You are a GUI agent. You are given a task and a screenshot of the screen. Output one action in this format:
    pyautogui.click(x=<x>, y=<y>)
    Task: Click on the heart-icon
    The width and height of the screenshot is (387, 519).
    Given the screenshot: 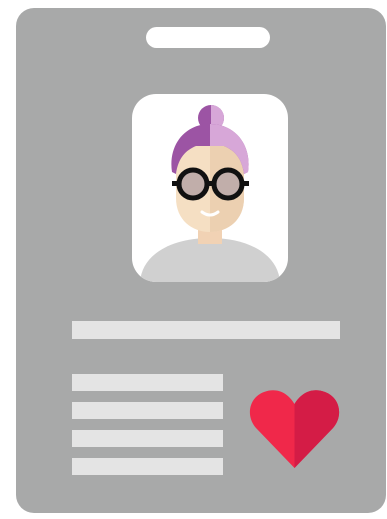 What is the action you would take?
    pyautogui.click(x=294, y=429)
    